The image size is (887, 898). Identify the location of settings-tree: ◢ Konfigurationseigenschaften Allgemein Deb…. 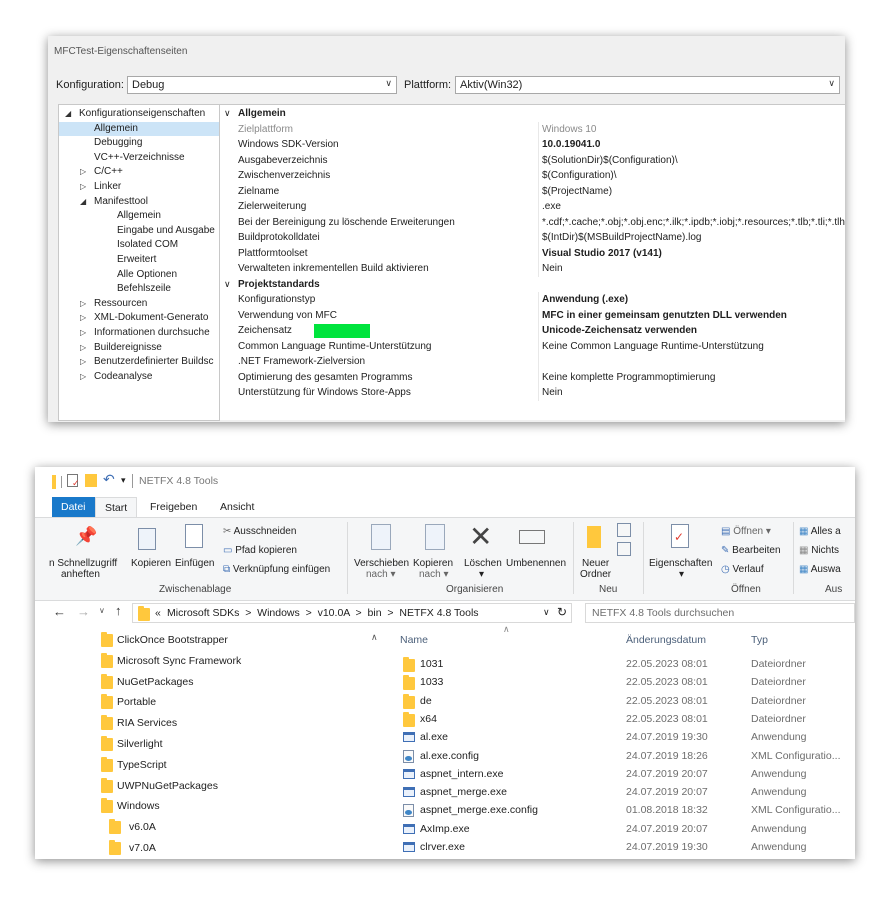
(139, 262).